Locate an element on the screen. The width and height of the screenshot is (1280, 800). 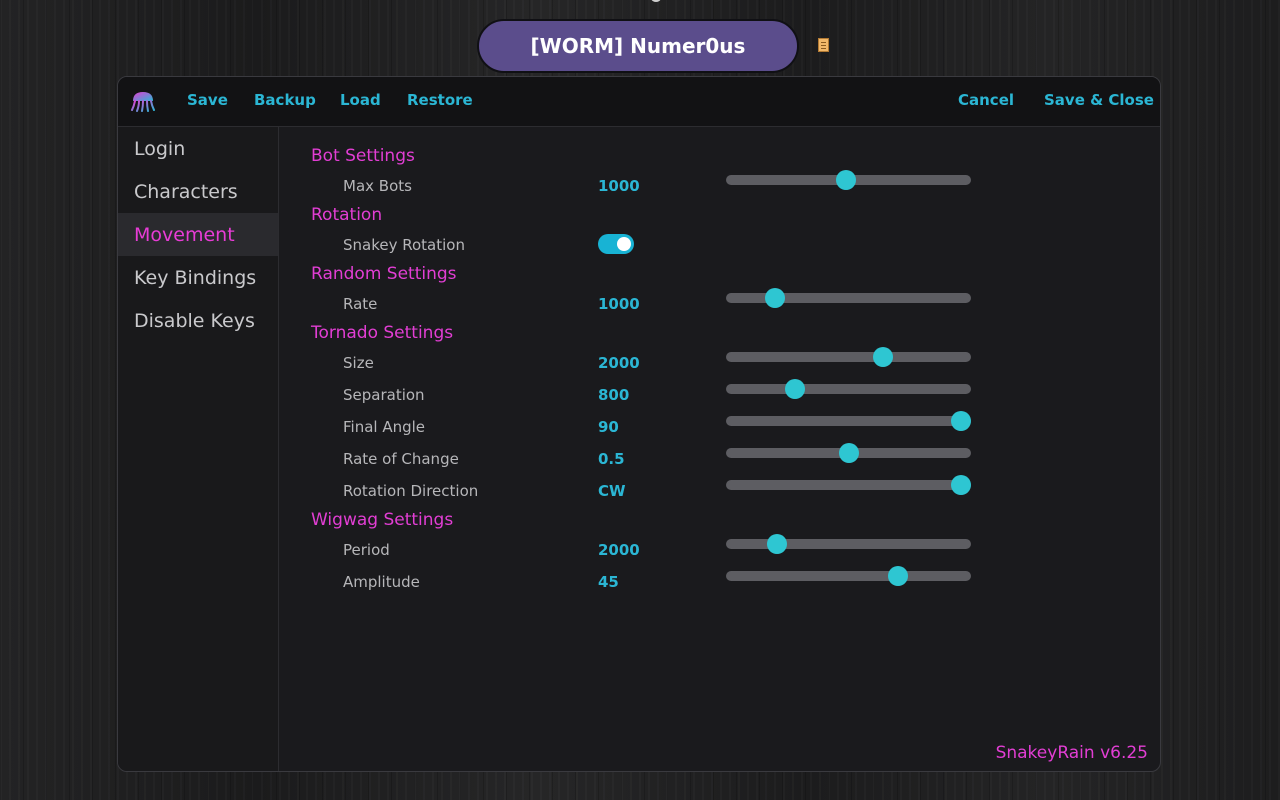
sidebar-item-characters: Characters is located at coordinates (198, 191).